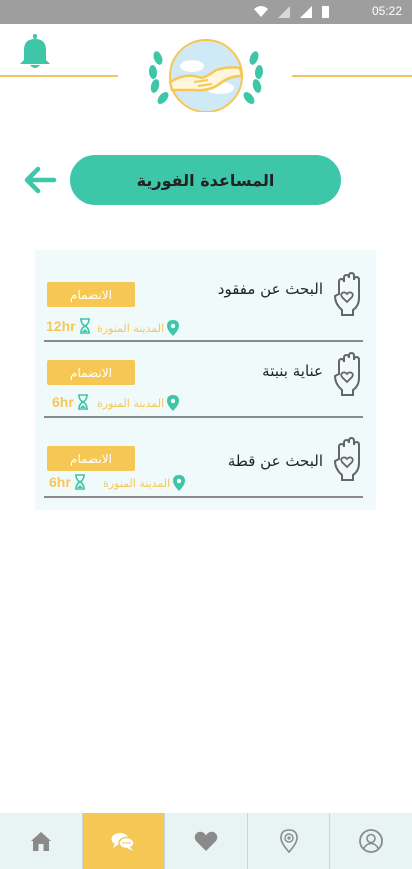 This screenshot has height=869, width=412. I want to click on nav-tab-favorites, so click(206, 841).